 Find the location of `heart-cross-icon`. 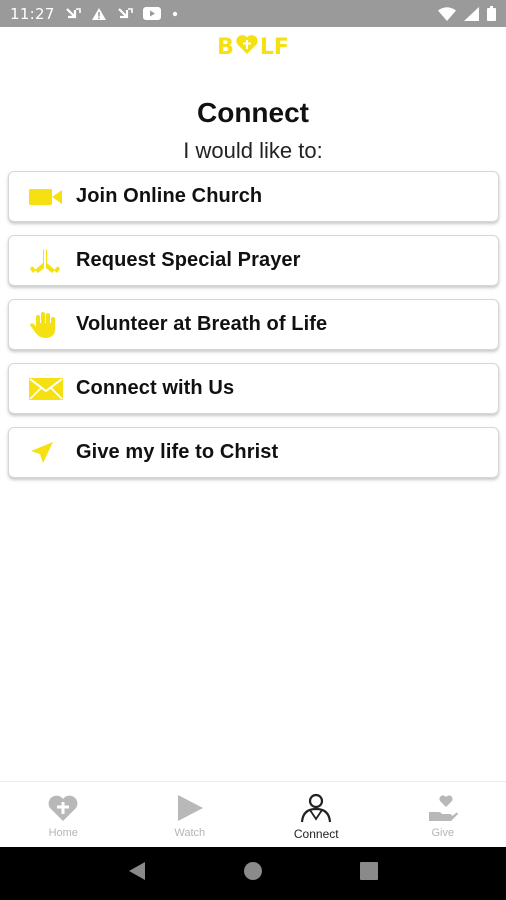

heart-cross-icon is located at coordinates (63, 808).